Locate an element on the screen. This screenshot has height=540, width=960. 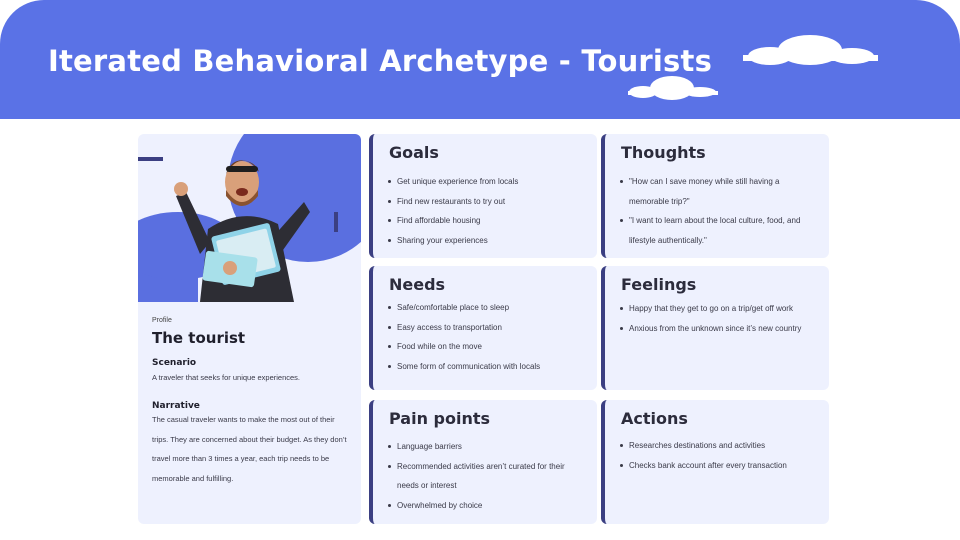
pain-points-heading: Pain points is located at coordinates (440, 418).